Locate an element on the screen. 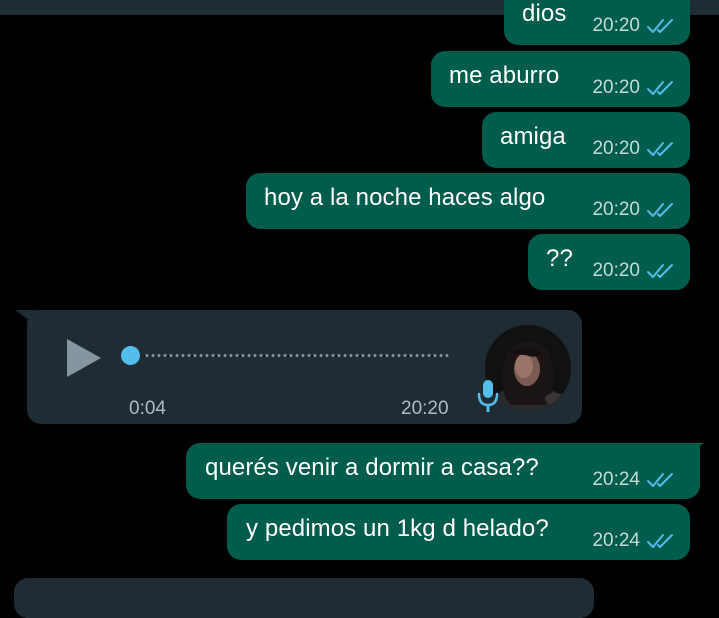 The height and width of the screenshot is (618, 719). incoming-message is located at coordinates (304, 598).